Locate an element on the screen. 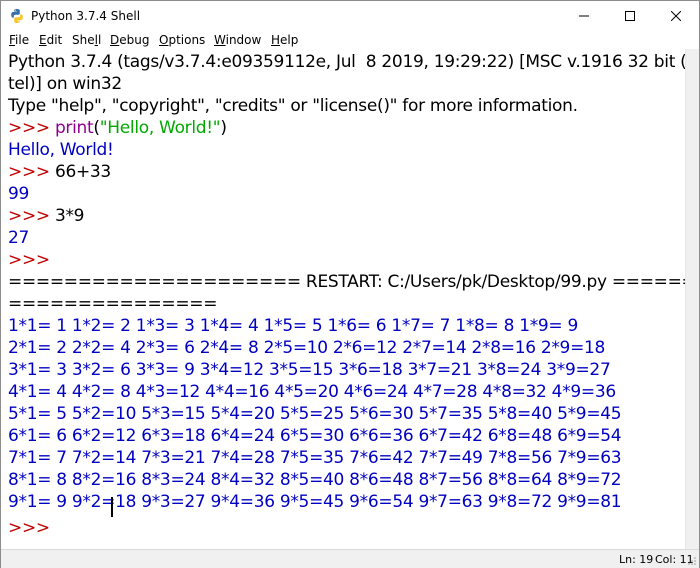  maximize-button is located at coordinates (630, 16).